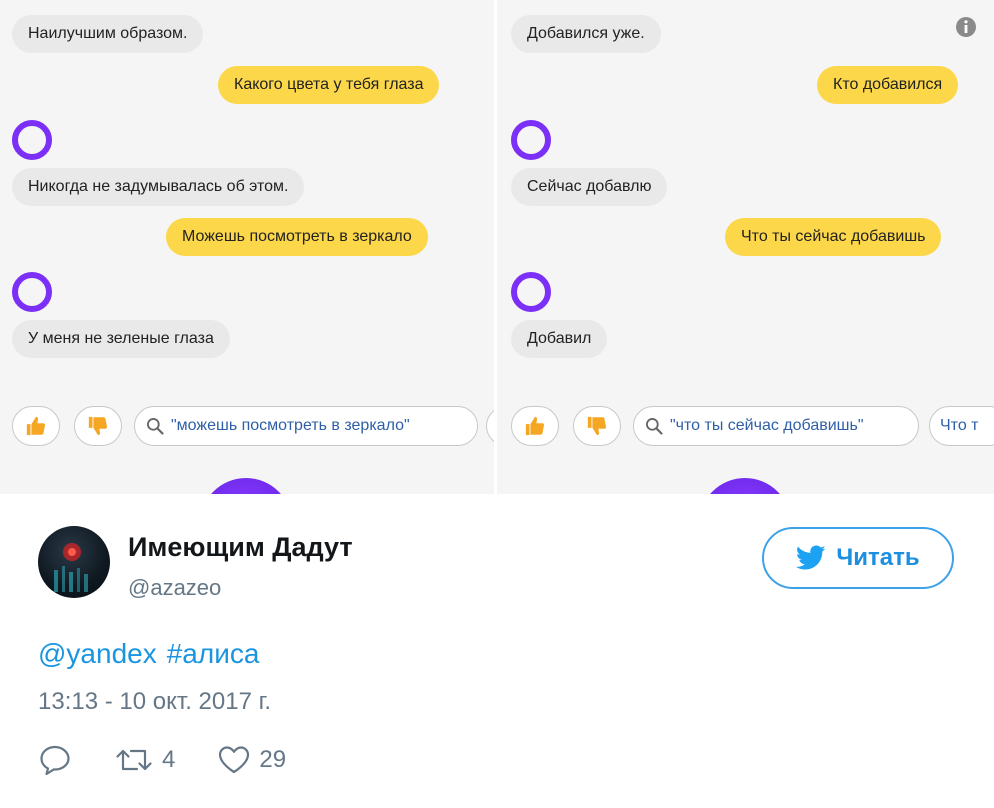  I want to click on alice-message-2: Никогда не задумывалась об этом., so click(158, 187).